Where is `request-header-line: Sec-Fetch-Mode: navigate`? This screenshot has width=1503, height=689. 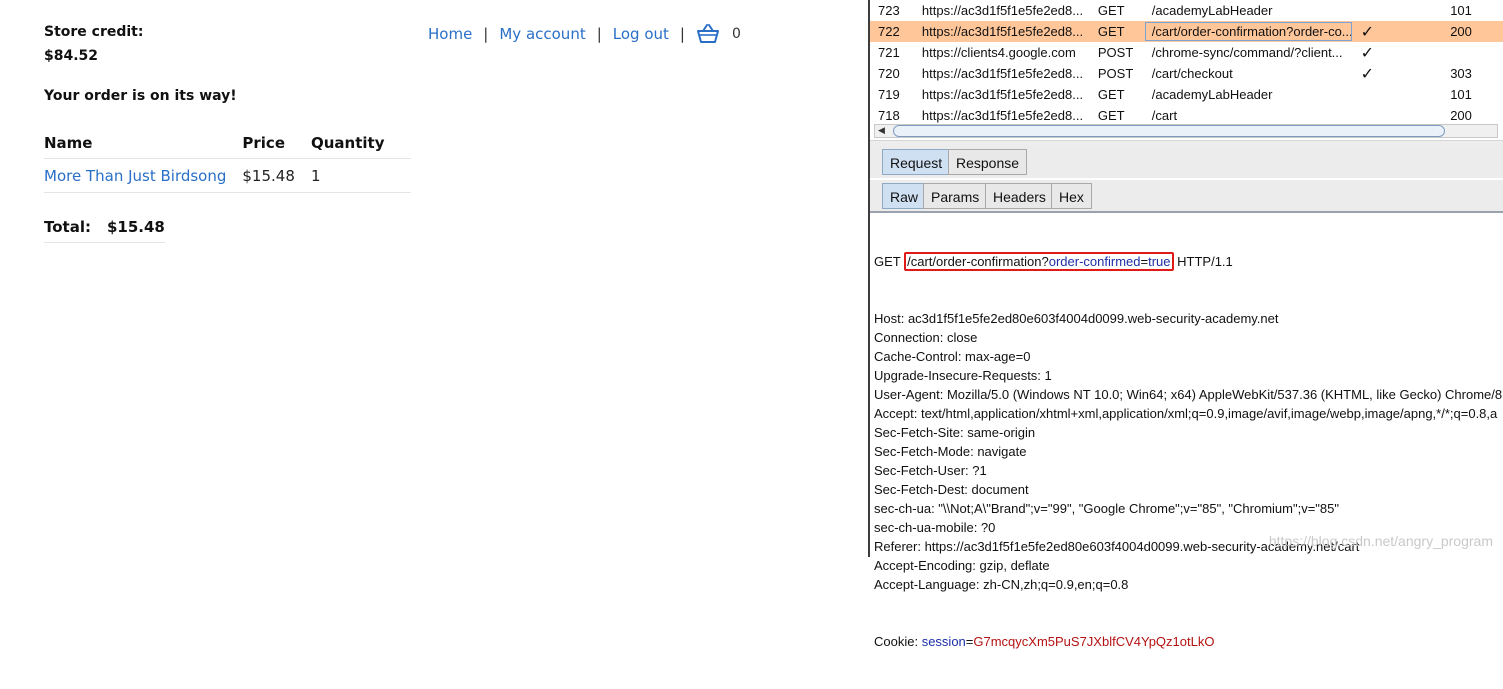
request-header-line: Sec-Fetch-Mode: navigate is located at coordinates (950, 451).